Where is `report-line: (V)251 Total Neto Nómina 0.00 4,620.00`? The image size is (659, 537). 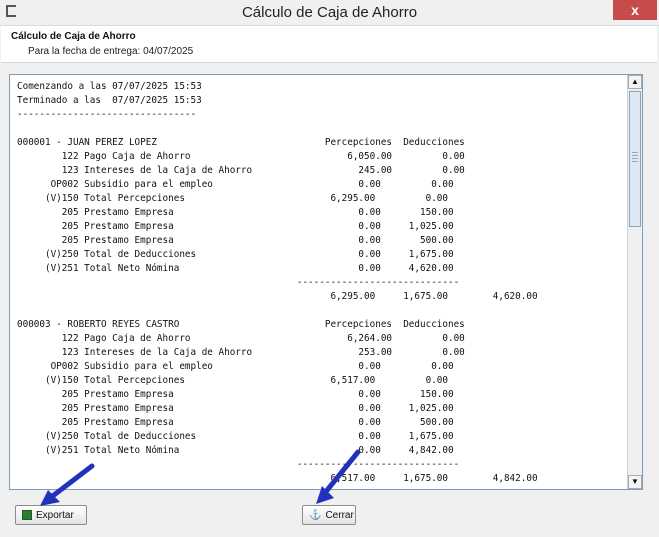 report-line: (V)251 Total Neto Nómina 0.00 4,620.00 is located at coordinates (235, 268).